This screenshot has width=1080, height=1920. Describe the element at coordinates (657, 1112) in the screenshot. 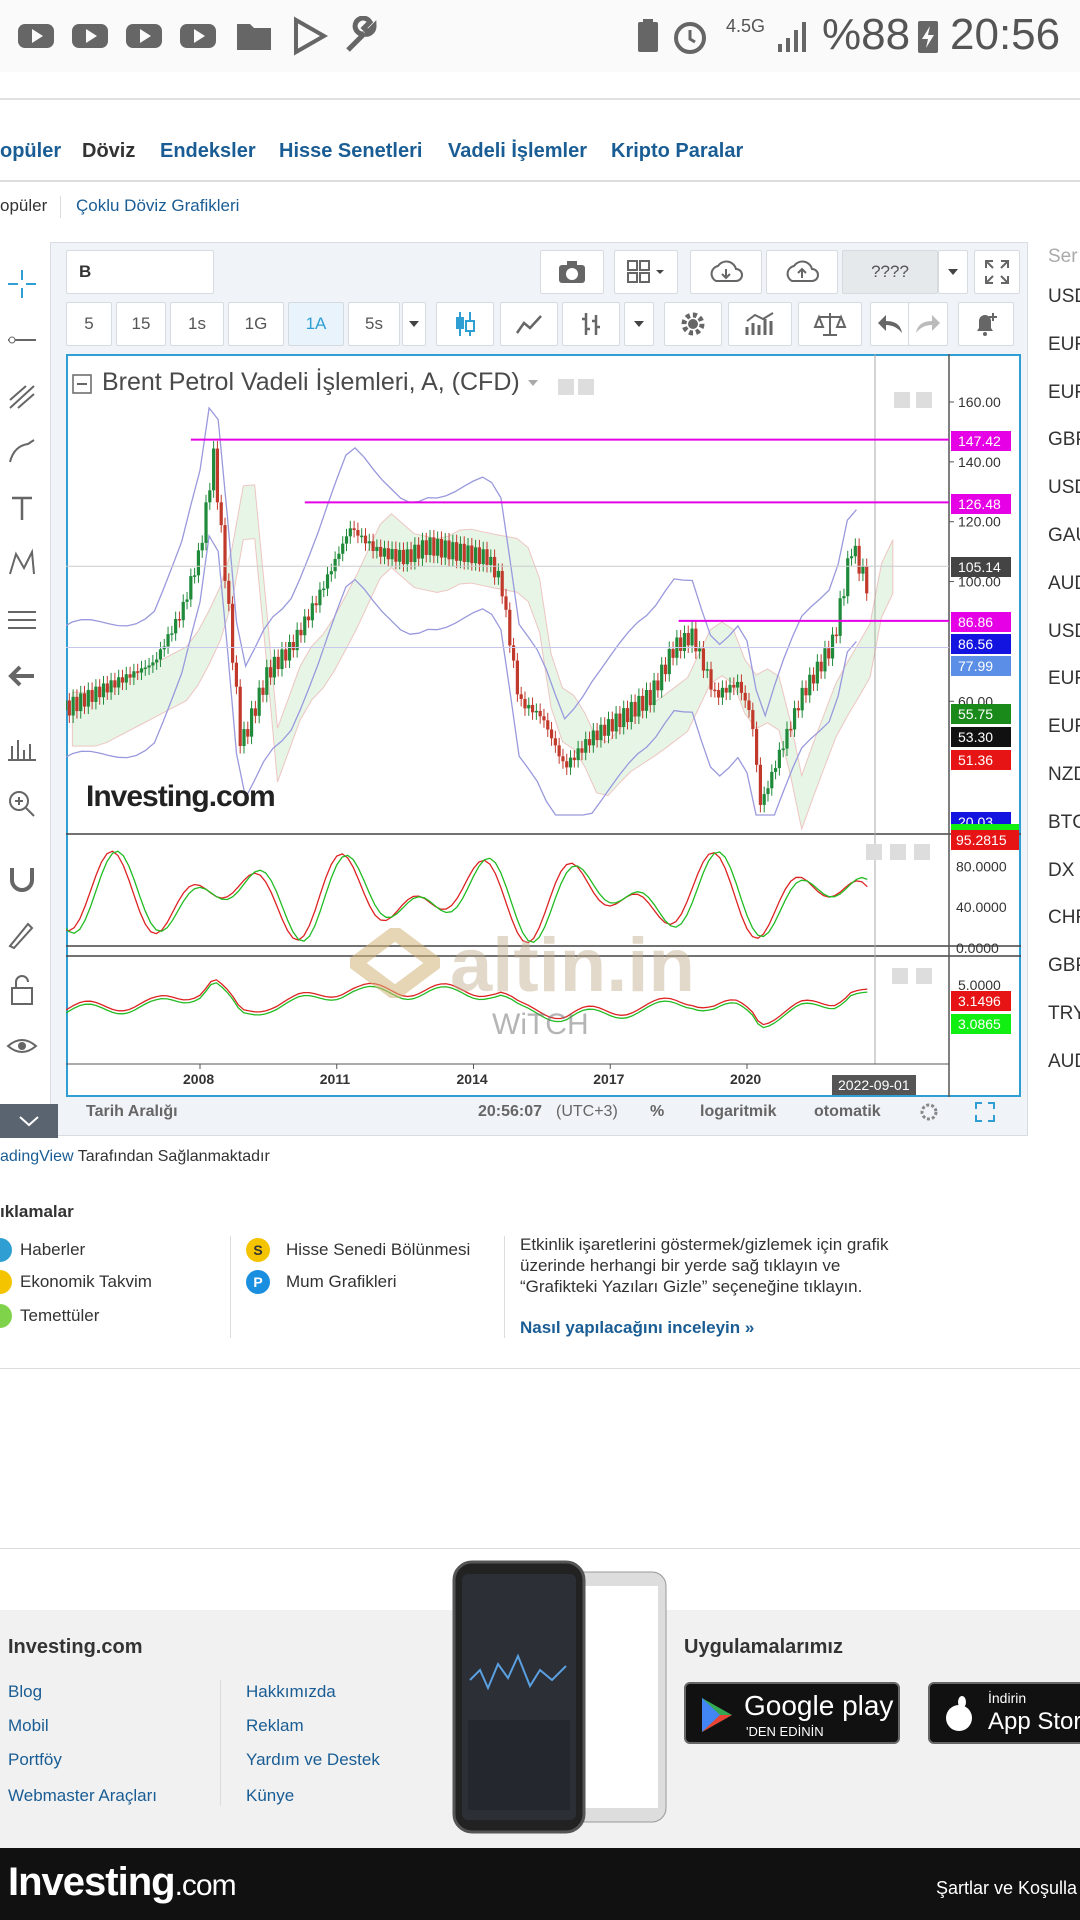

I see `percent-toggle: %` at that location.